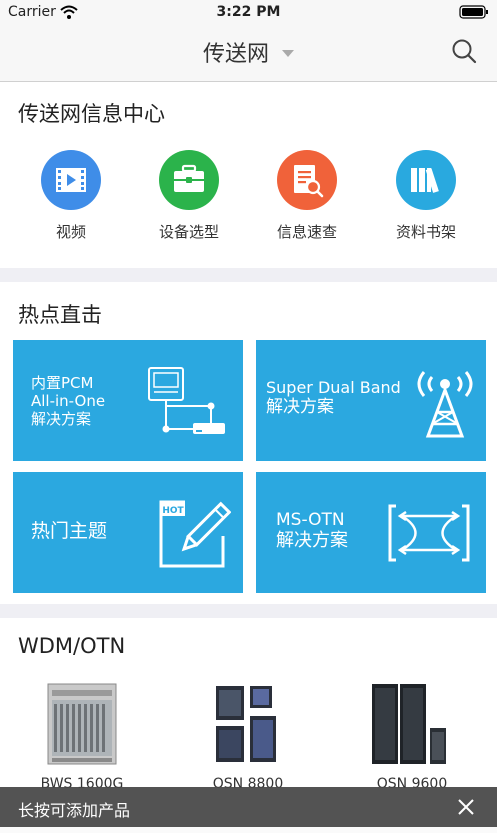 The height and width of the screenshot is (833, 497). What do you see at coordinates (445, 404) in the screenshot?
I see `radio-tower-icon` at bounding box center [445, 404].